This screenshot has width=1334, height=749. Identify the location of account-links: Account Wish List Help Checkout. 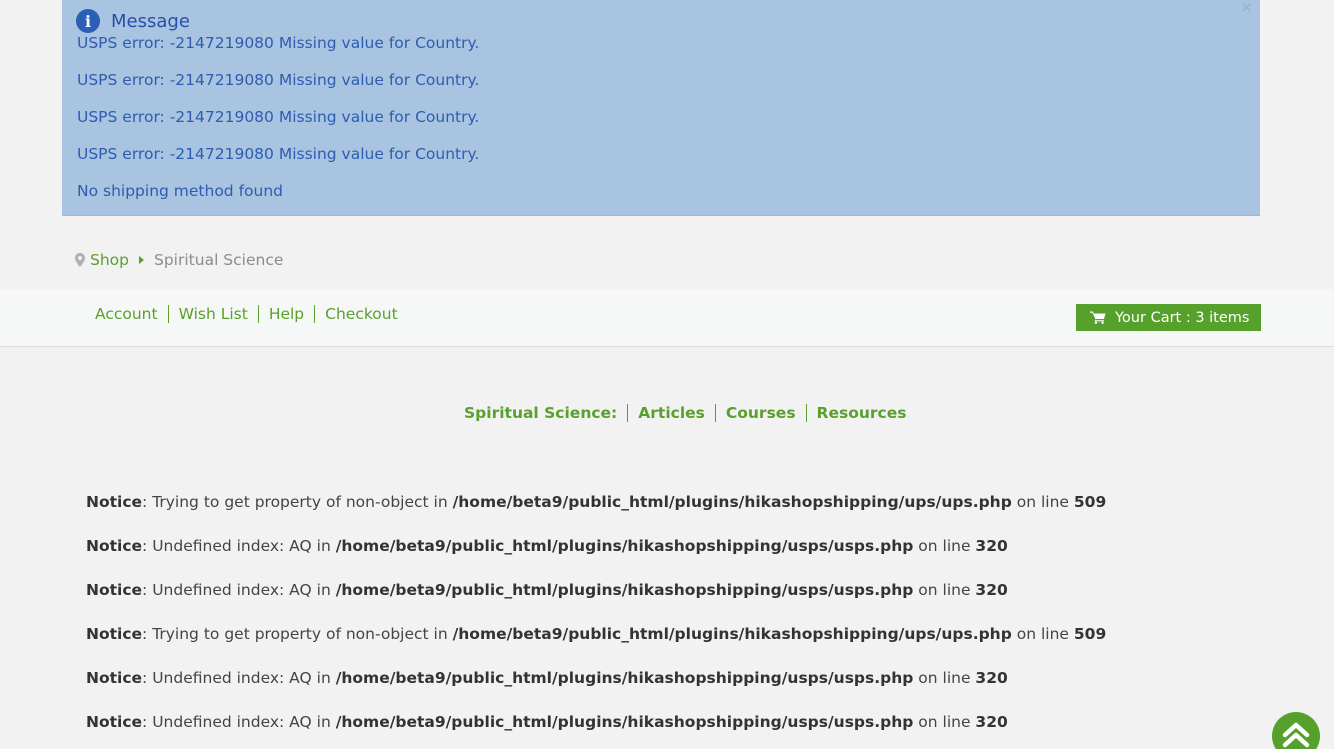
(251, 314).